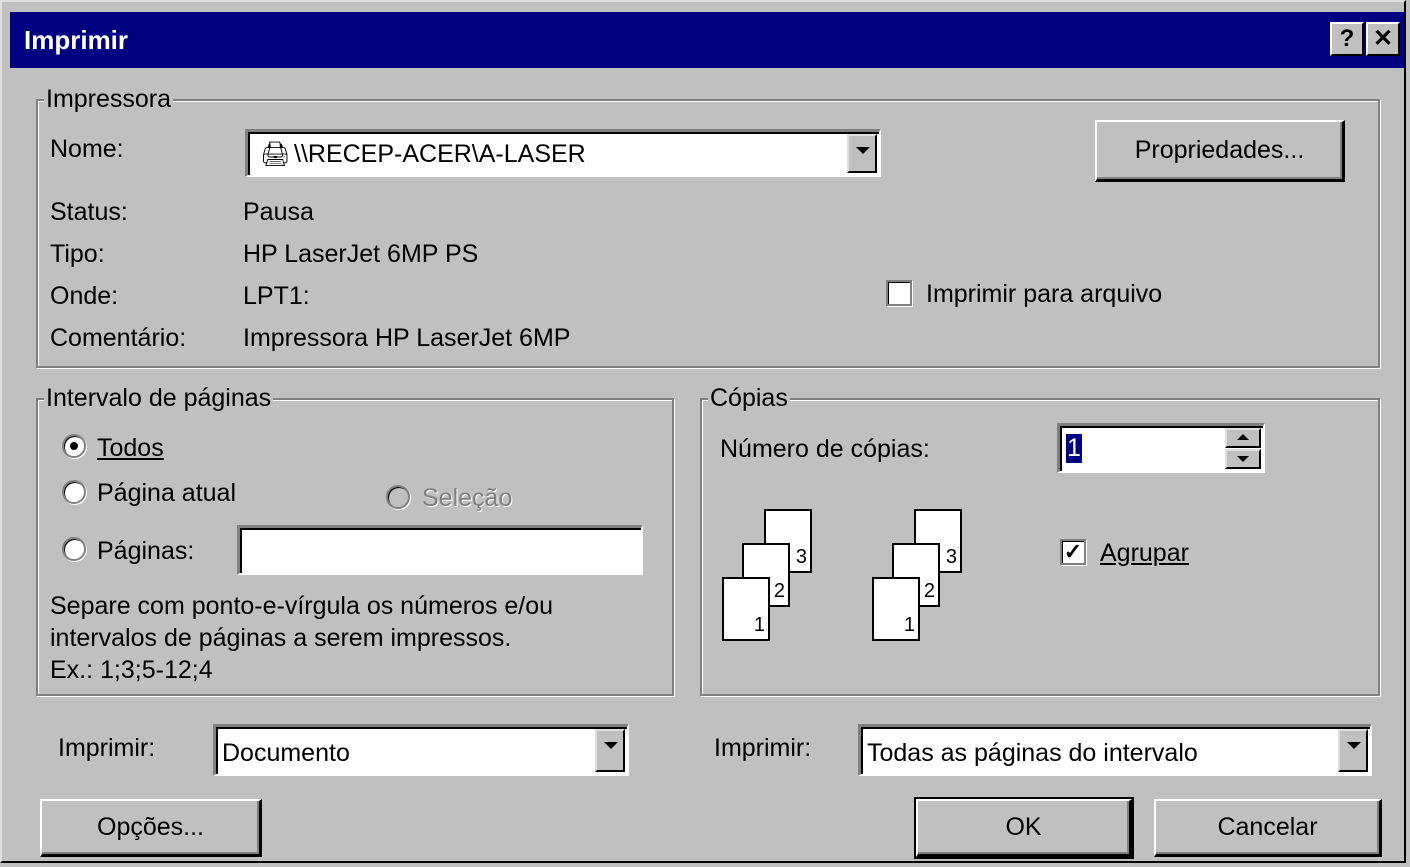 The width and height of the screenshot is (1410, 867). Describe the element at coordinates (278, 212) in the screenshot. I see `status-value: Pausa` at that location.